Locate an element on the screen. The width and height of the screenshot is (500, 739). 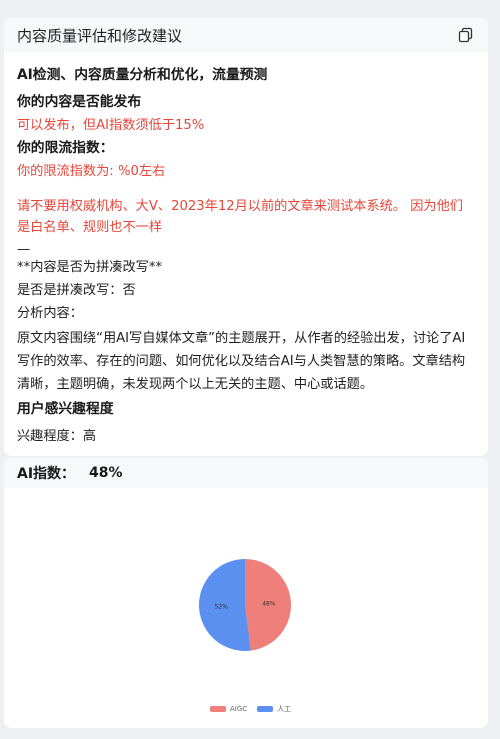
limit-answer: 你的限流指数为: %0左右 is located at coordinates (91, 171).